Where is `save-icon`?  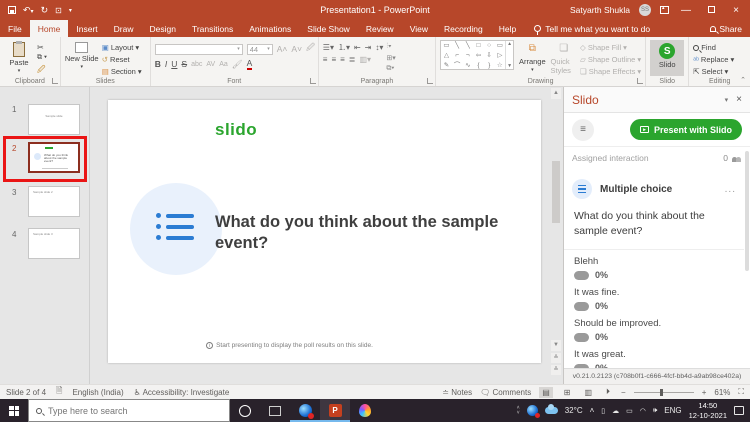
save-icon is located at coordinates (12, 10).